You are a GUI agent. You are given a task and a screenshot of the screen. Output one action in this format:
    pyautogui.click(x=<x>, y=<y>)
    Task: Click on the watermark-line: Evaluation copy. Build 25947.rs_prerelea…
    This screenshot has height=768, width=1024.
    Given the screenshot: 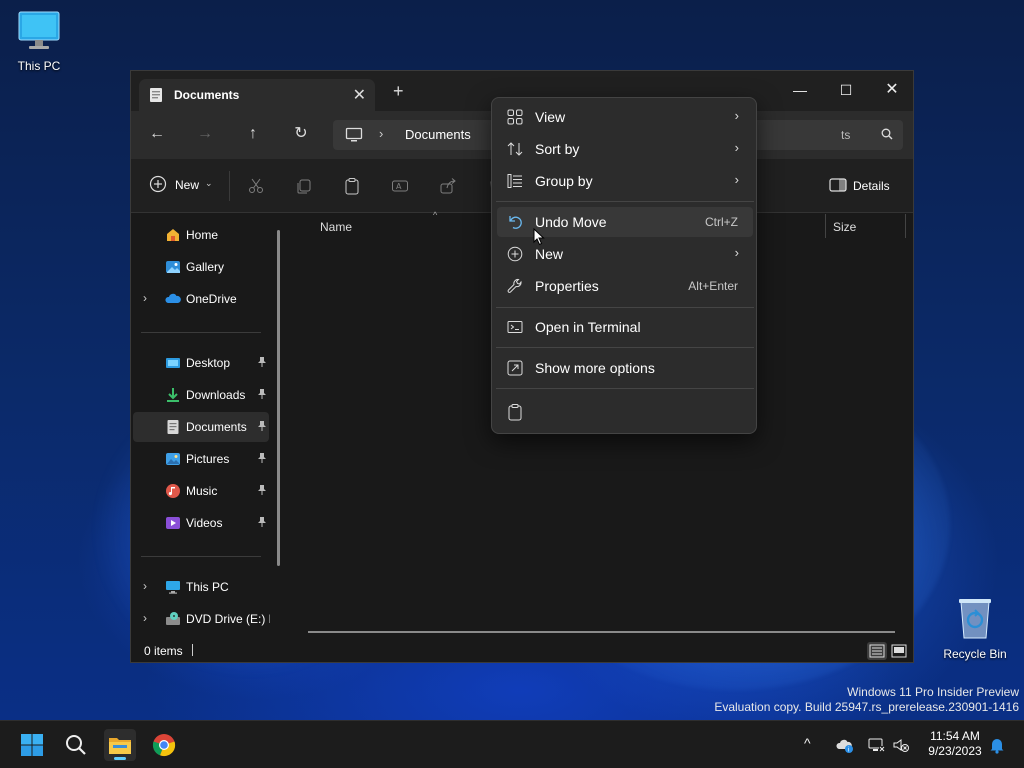 What is the action you would take?
    pyautogui.click(x=866, y=707)
    